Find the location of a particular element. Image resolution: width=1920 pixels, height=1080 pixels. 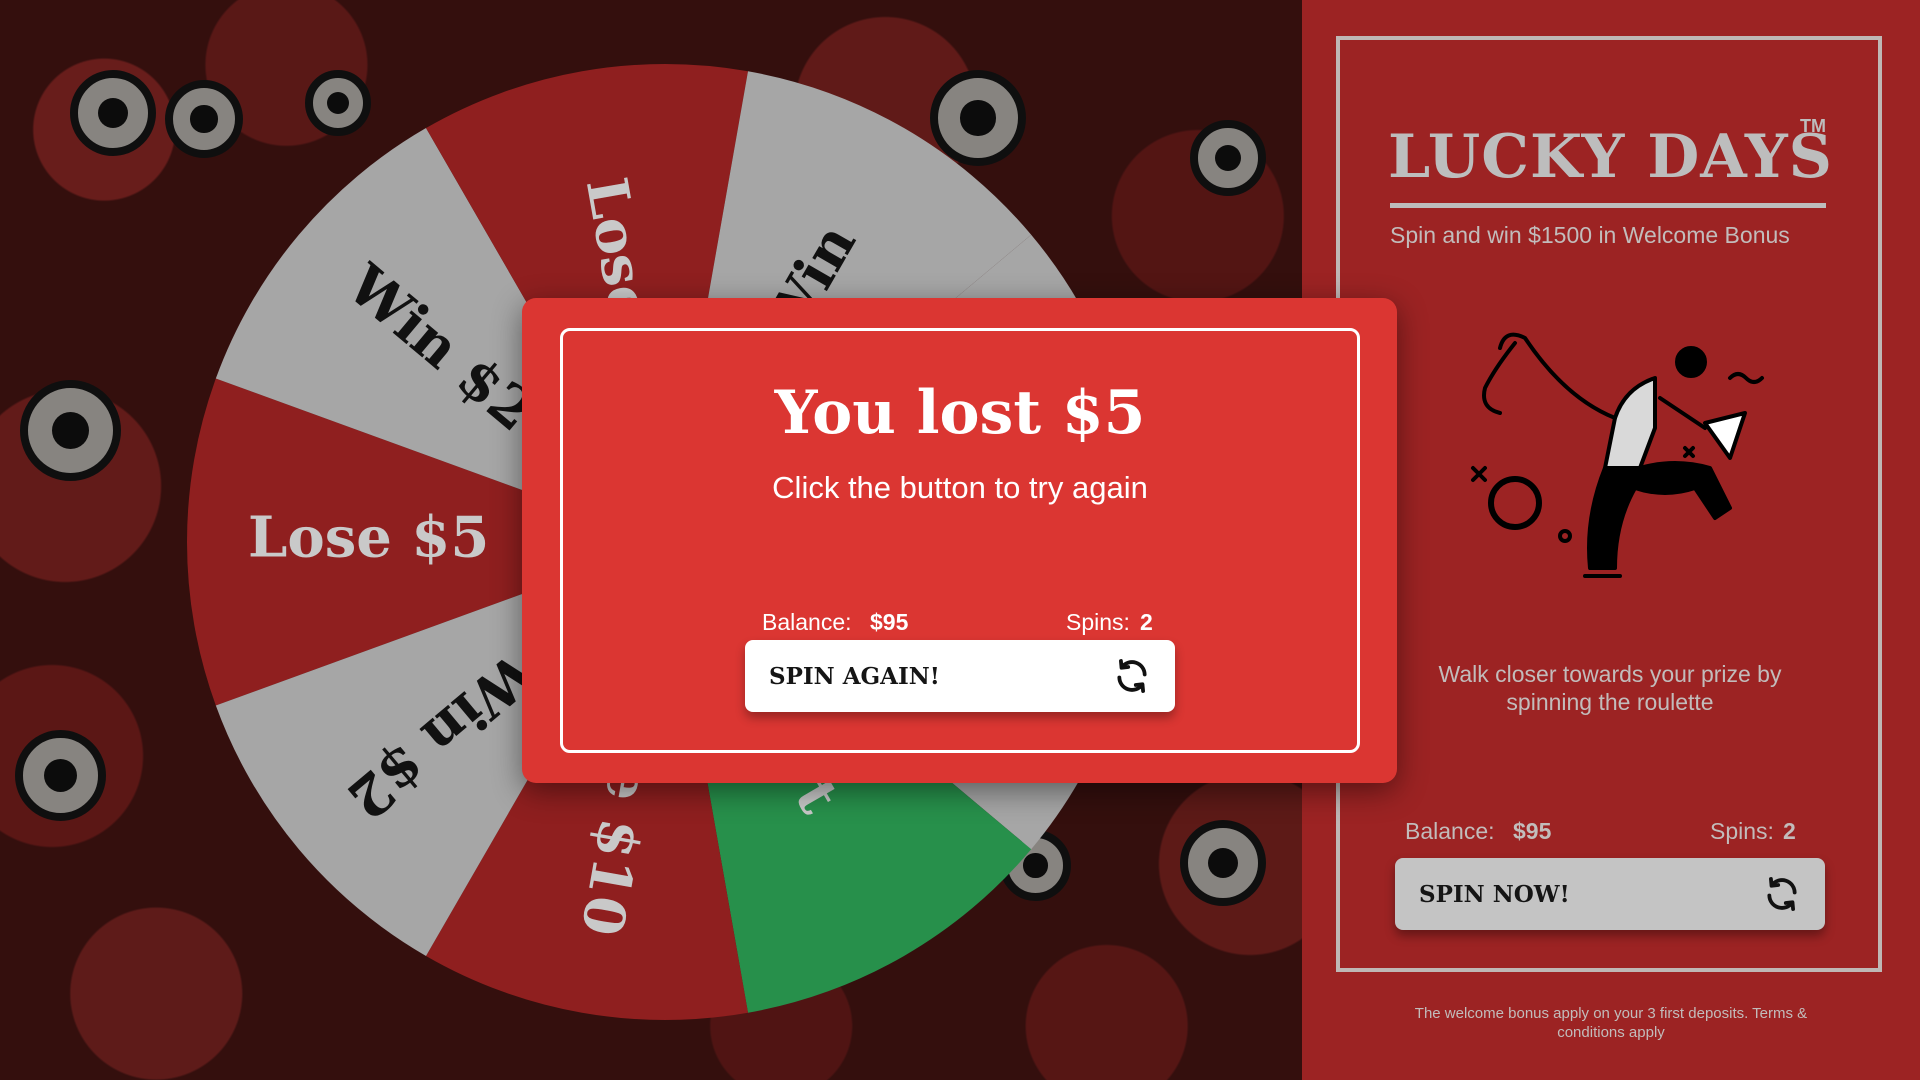

wheel-segment-label: Lose $5 is located at coordinates (368, 538).